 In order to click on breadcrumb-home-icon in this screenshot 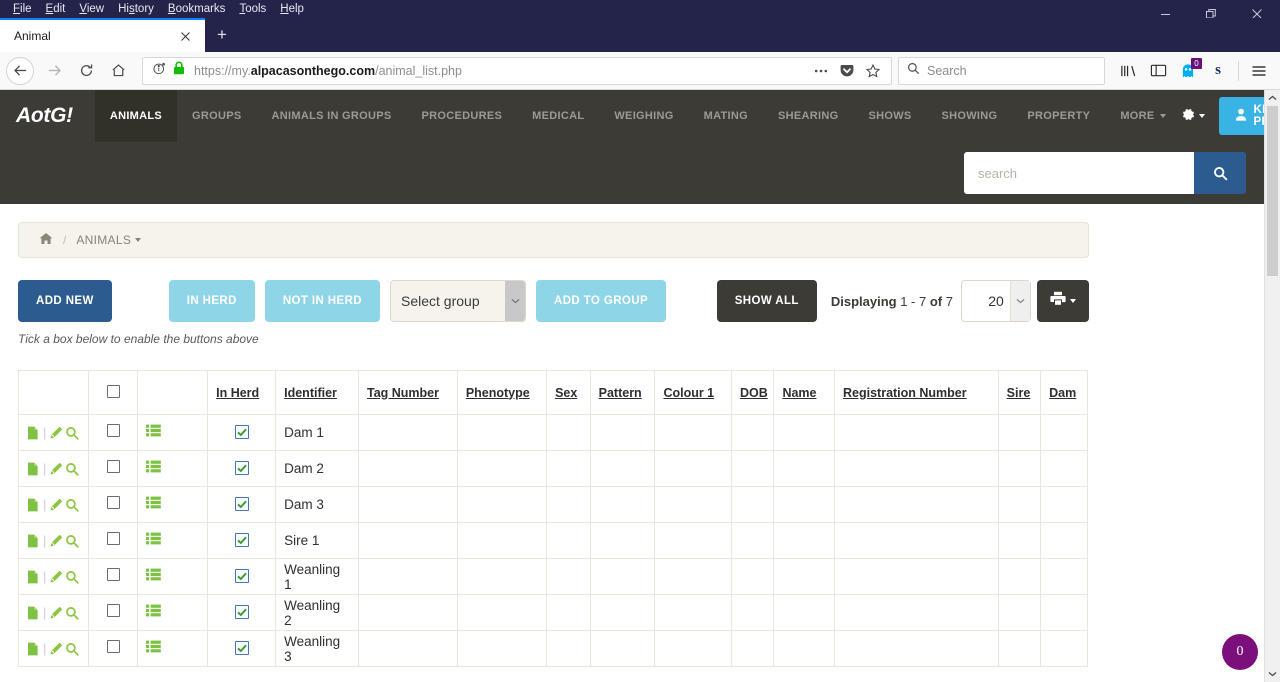, I will do `click(46, 240)`.